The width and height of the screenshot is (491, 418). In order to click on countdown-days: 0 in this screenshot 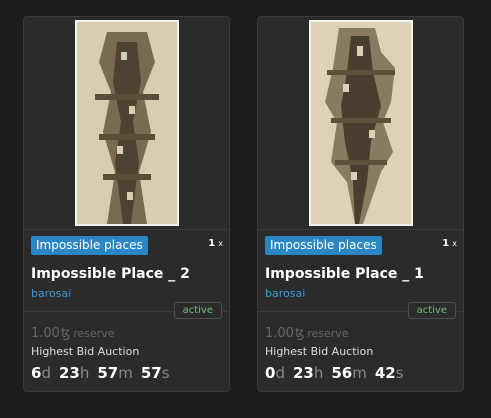, I will do `click(270, 373)`.